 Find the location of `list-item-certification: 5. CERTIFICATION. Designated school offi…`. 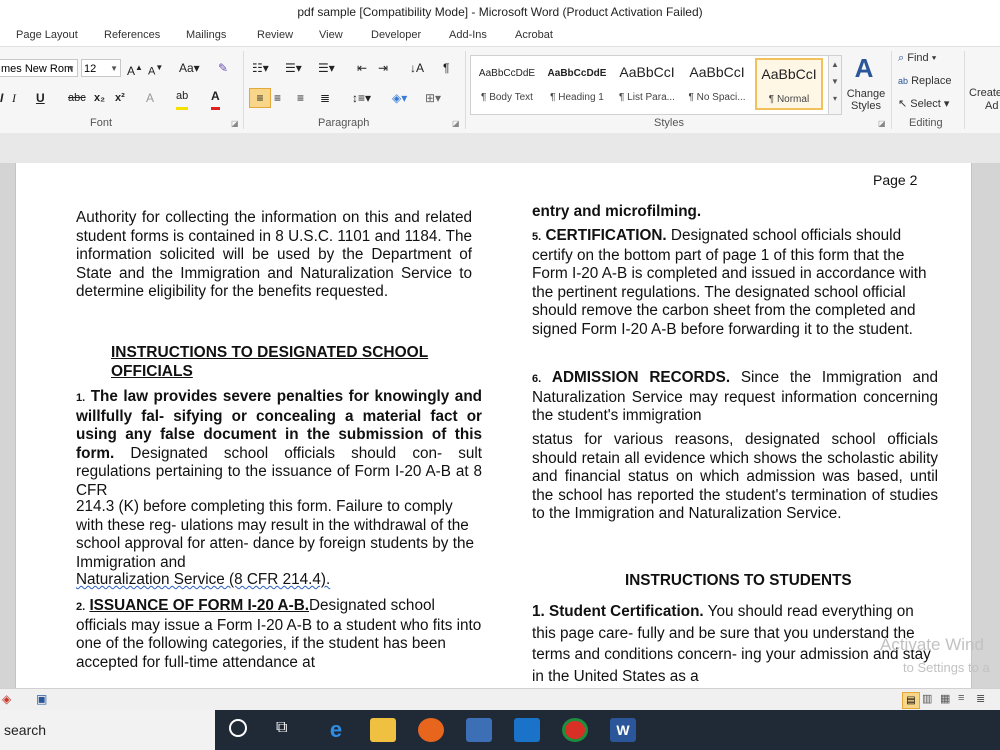

list-item-certification: 5. CERTIFICATION. Designated school offi… is located at coordinates (735, 283).